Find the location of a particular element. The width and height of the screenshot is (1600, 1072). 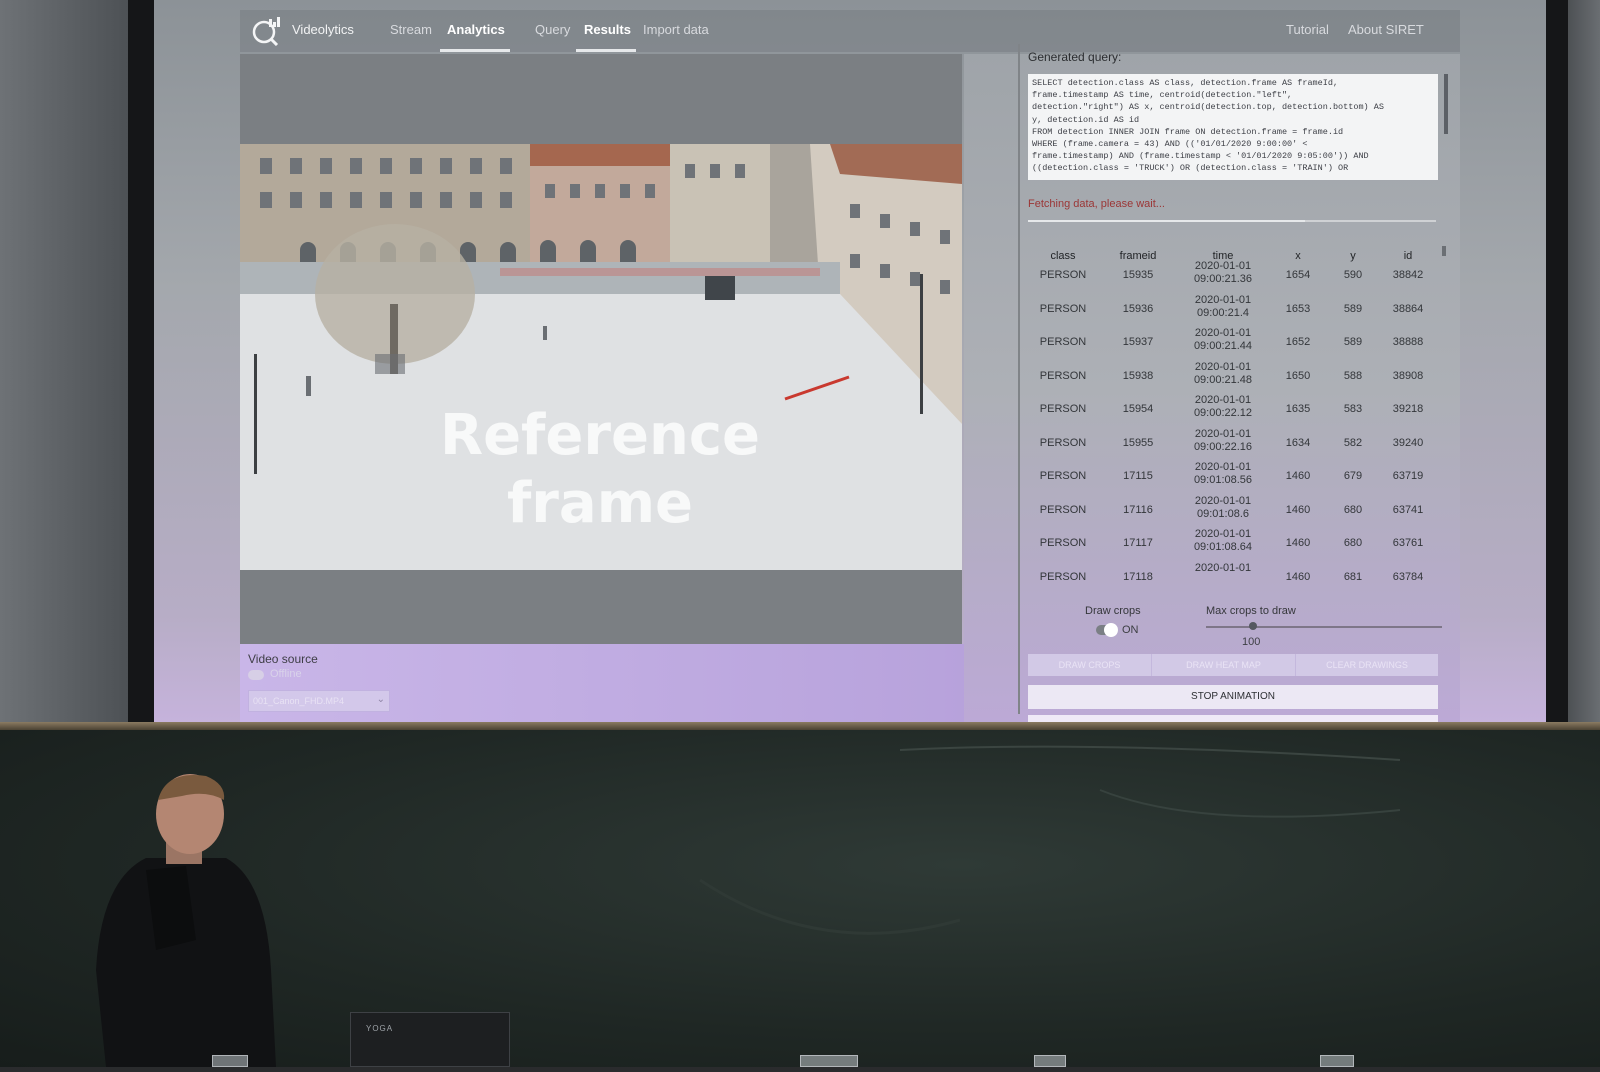

cell-y: 583 is located at coordinates (1353, 409).